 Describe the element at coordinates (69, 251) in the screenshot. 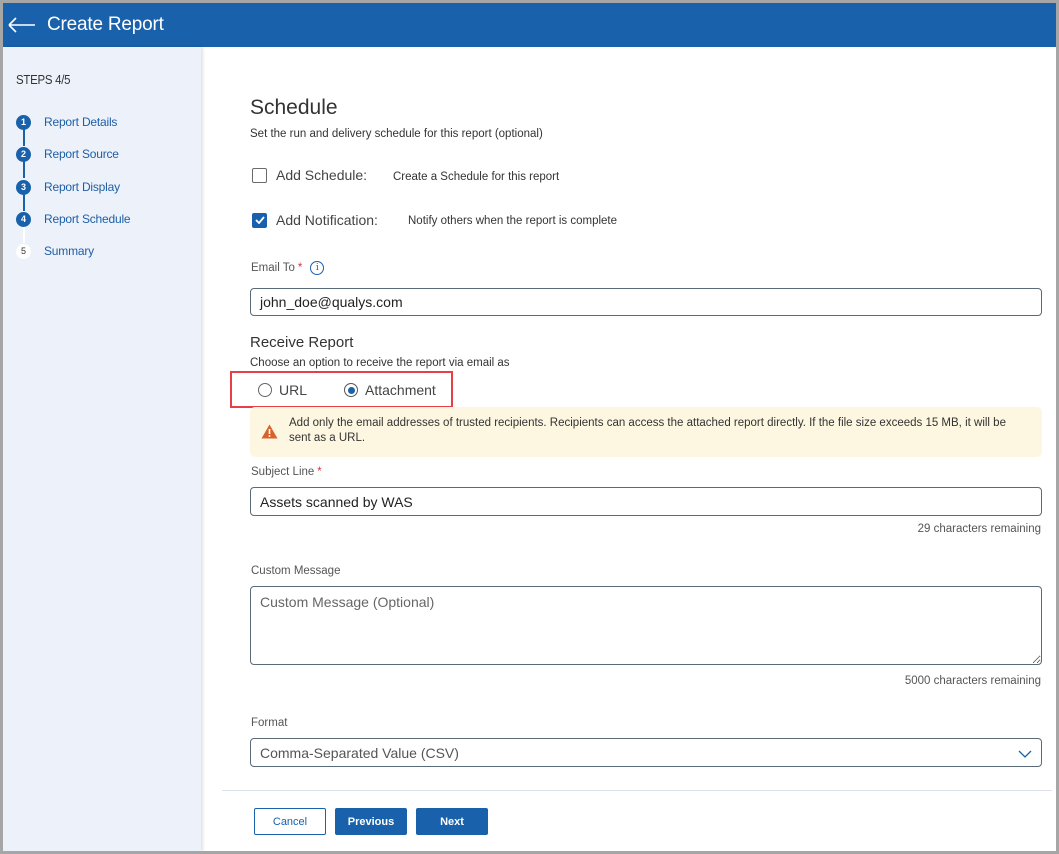

I see `step-label: Summary` at that location.